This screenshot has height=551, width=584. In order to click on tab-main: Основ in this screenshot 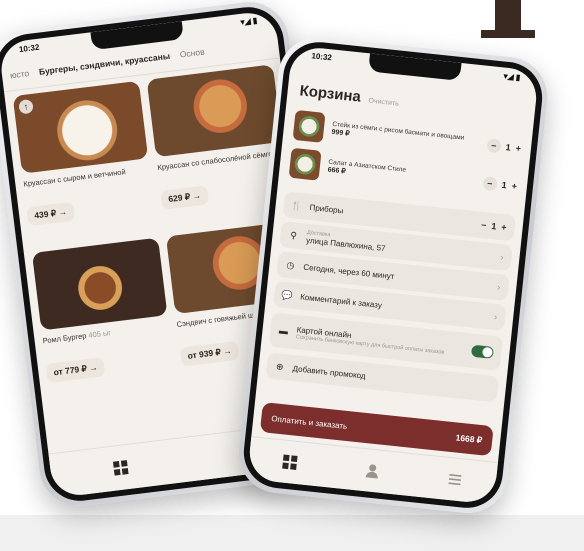, I will do `click(192, 58)`.